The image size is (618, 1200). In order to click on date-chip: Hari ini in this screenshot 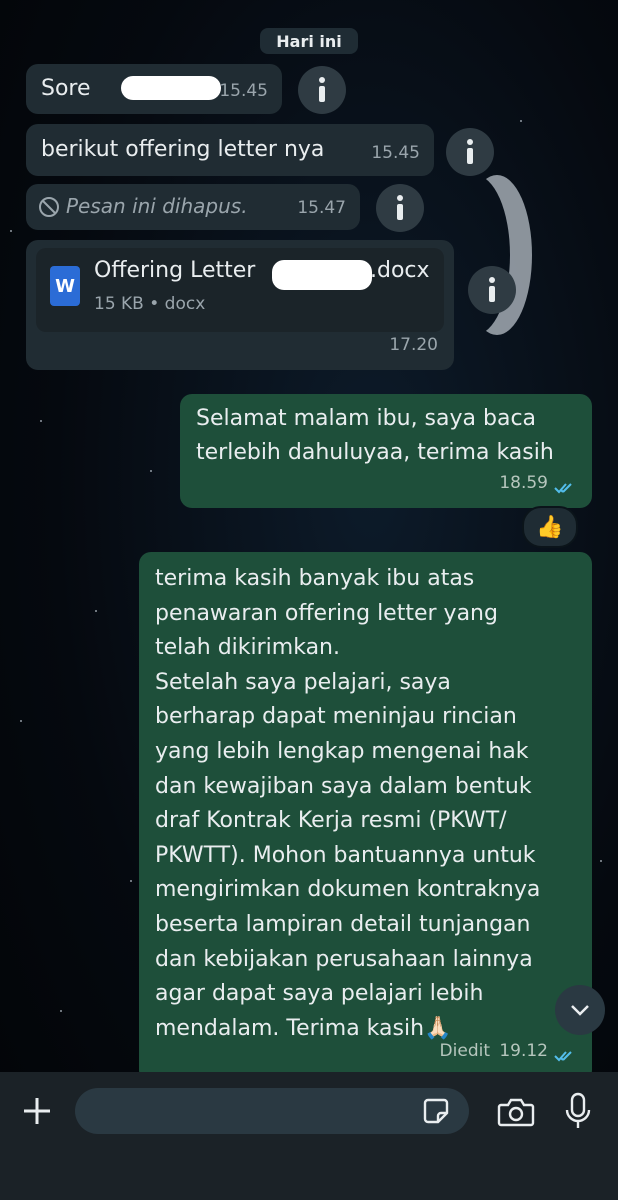, I will do `click(309, 41)`.